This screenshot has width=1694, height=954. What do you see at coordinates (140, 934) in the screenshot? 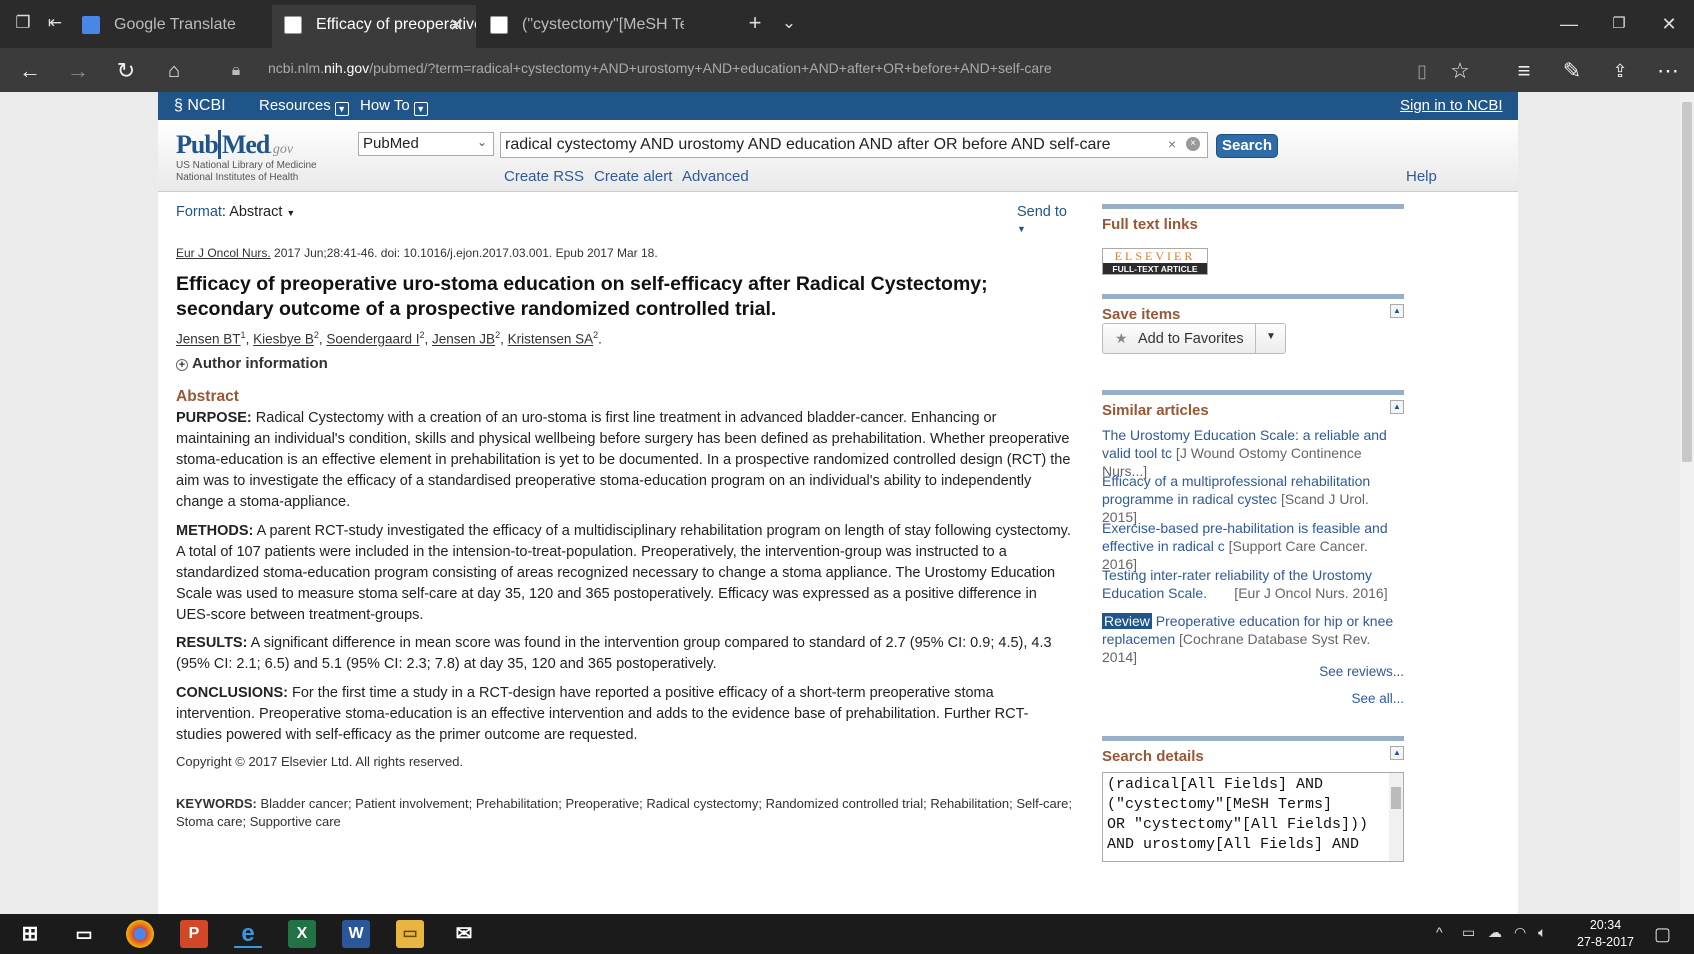
I see `chrome-icon` at bounding box center [140, 934].